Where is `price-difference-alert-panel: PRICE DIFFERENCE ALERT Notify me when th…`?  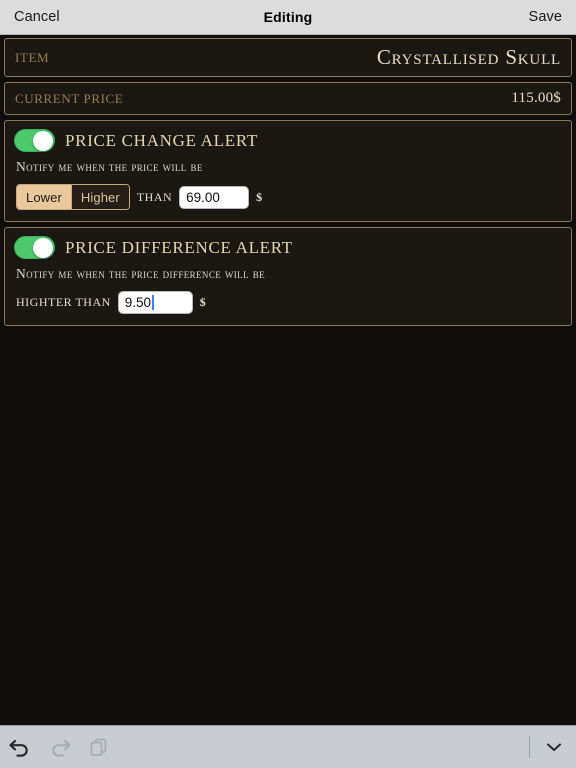
price-difference-alert-panel: PRICE DIFFERENCE ALERT Notify me when th… is located at coordinates (288, 276).